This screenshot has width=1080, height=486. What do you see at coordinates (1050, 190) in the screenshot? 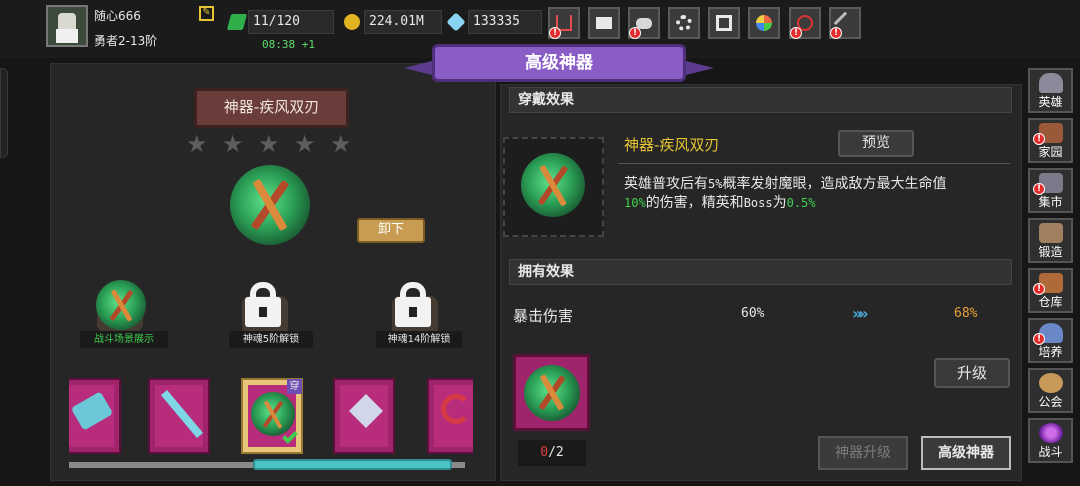
I see `sidebar-item-market: ! 集市` at bounding box center [1050, 190].